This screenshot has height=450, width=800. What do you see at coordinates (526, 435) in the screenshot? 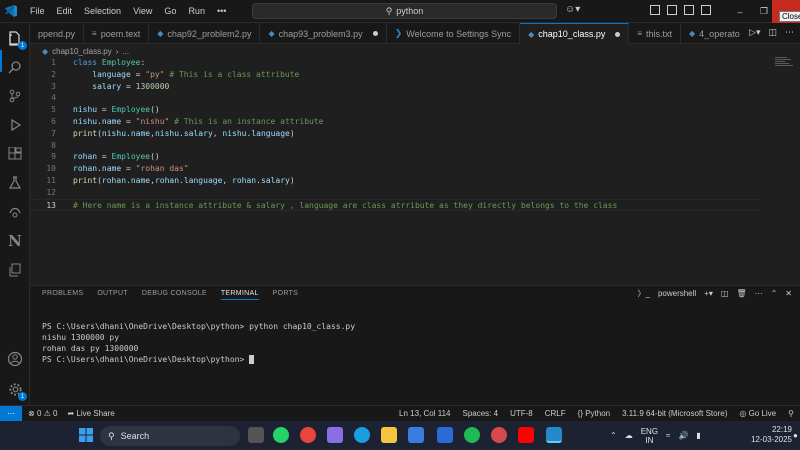
I see `youtube-icon` at bounding box center [526, 435].